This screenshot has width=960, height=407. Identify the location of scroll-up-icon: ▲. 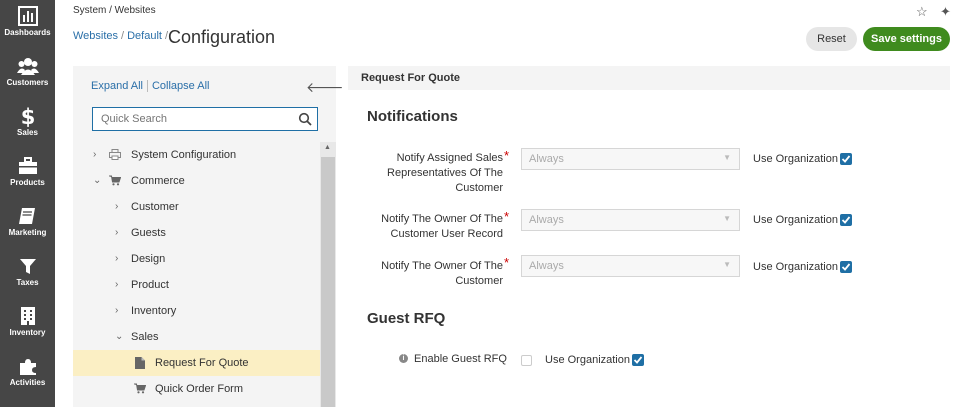
(327, 147).